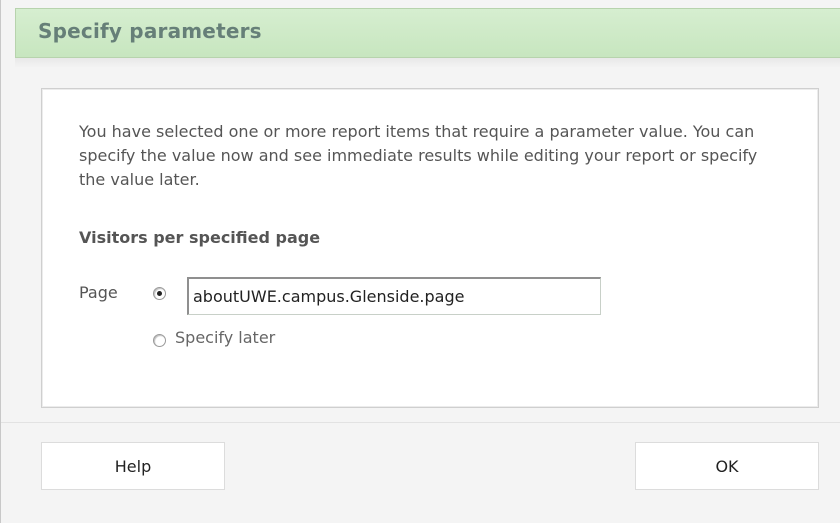 This screenshot has width=840, height=523. Describe the element at coordinates (159, 340) in the screenshot. I see `specify-later-radio` at that location.